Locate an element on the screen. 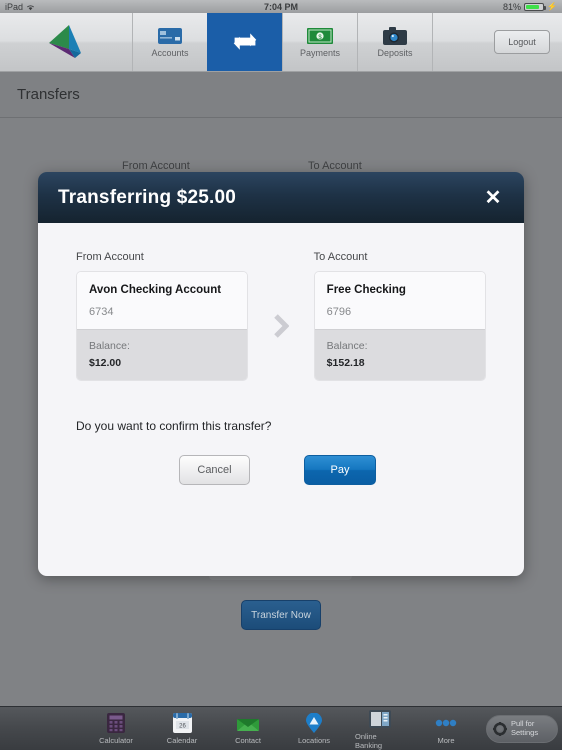 The width and height of the screenshot is (562, 750). toolbar-label-calendar: Calendar is located at coordinates (182, 740).